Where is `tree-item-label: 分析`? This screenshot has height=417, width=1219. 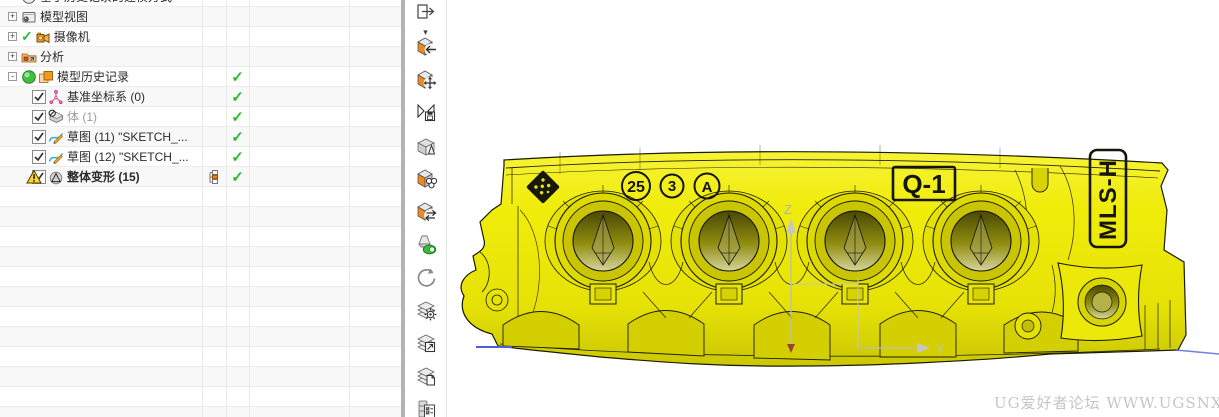
tree-item-label: 分析 is located at coordinates (52, 57).